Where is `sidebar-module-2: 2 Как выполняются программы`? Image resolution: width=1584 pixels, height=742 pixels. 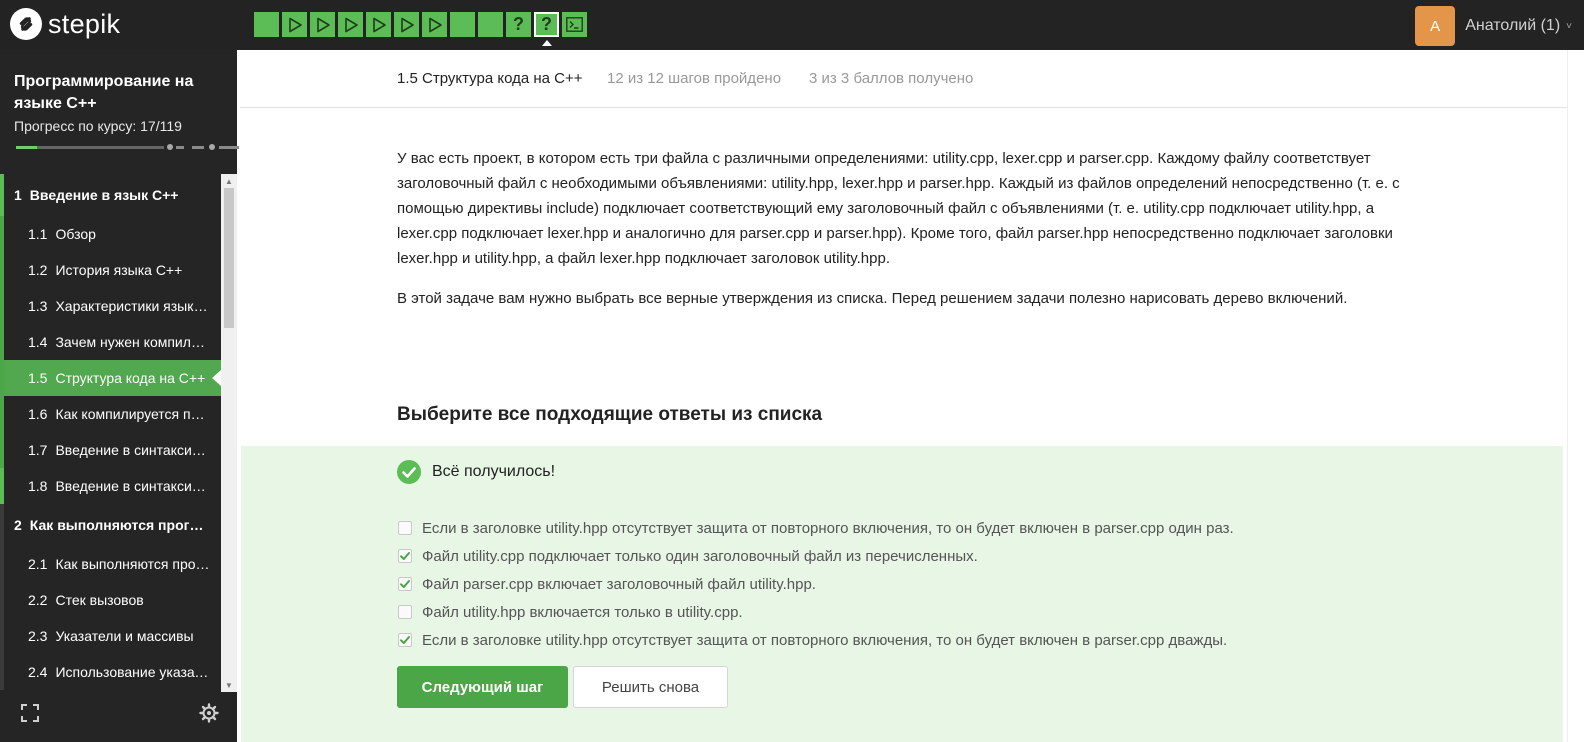
sidebar-module-2: 2 Как выполняются программы is located at coordinates (110, 525).